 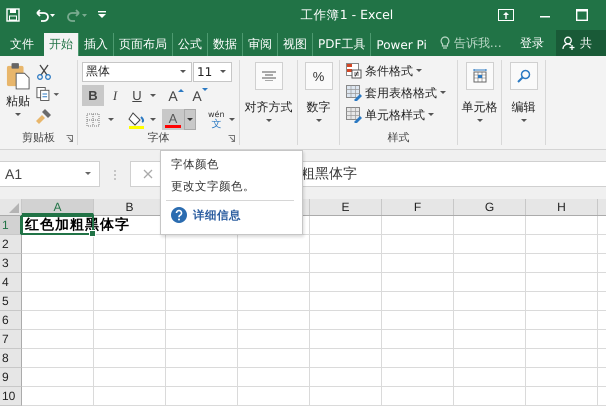 I want to click on drag-handle-icon, so click(x=115, y=175).